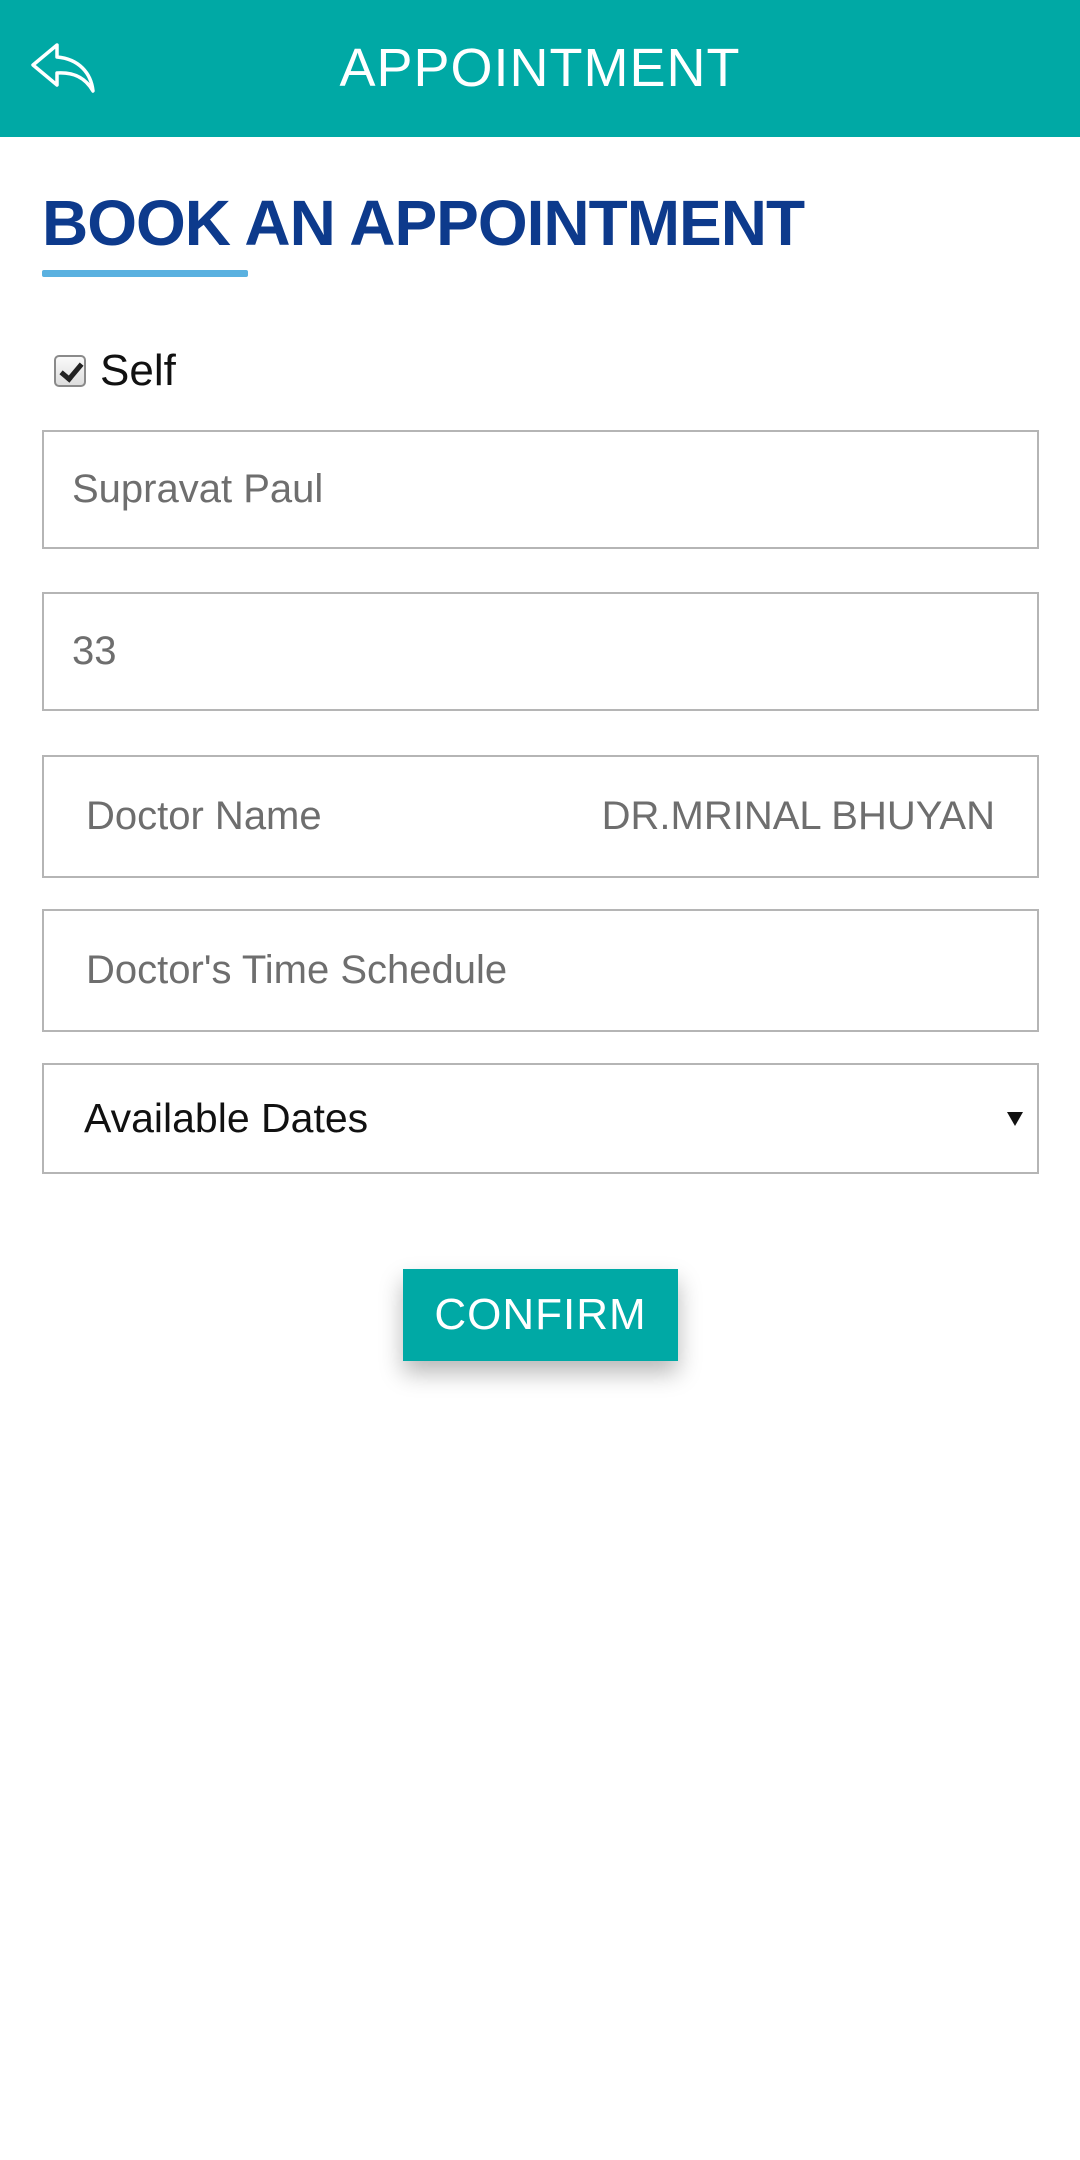 The image size is (1080, 2160). Describe the element at coordinates (198, 489) in the screenshot. I see `patient-name-value: Supravat Paul` at that location.